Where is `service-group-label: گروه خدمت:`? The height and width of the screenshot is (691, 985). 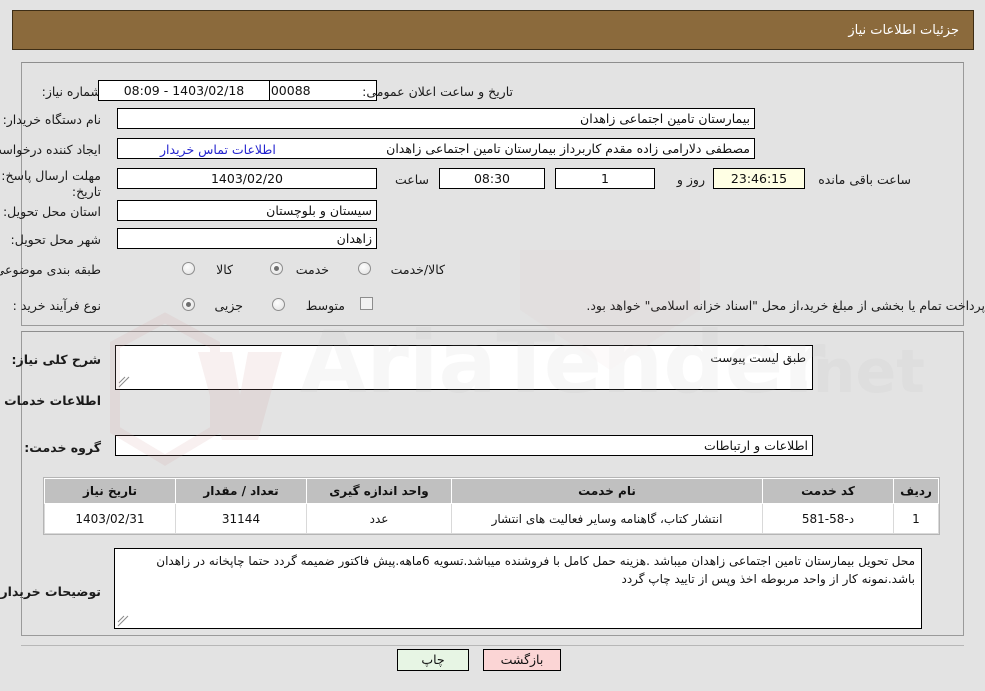
service-group-label: گروه خدمت: is located at coordinates (62, 447).